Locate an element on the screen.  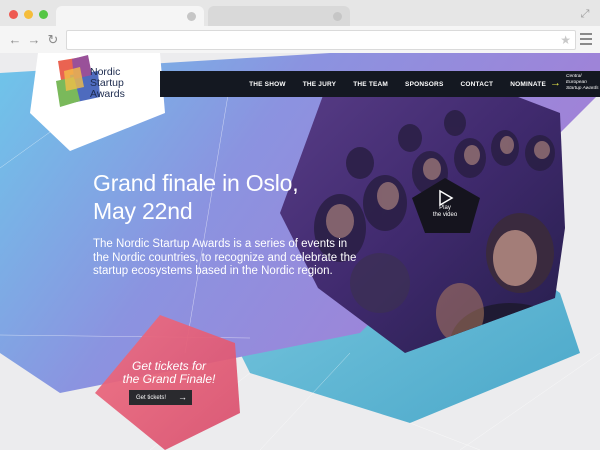
nav-item-sponsors: SPONSORS is located at coordinates (424, 84).